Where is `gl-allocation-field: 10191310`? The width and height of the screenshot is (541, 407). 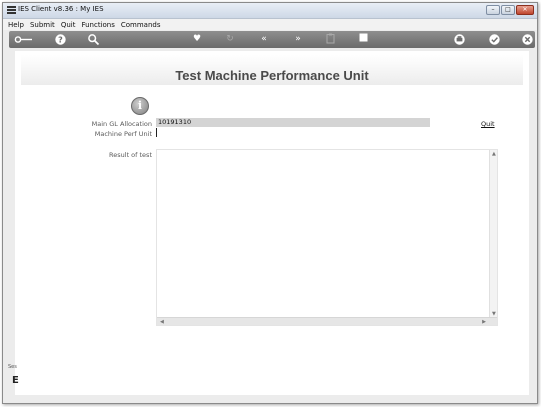
gl-allocation-field: 10191310 is located at coordinates (293, 122).